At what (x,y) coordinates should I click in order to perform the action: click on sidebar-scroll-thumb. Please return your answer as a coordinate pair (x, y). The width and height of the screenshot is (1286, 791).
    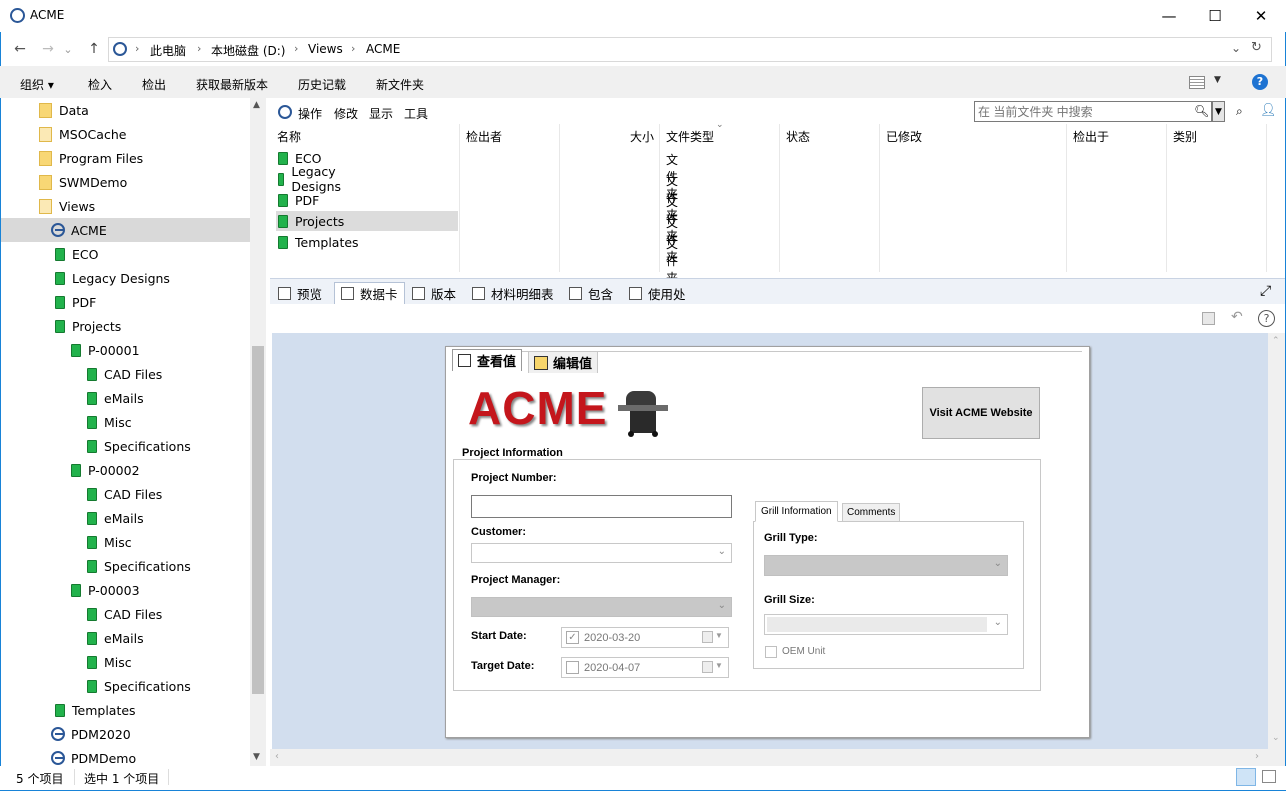
    Looking at the image, I should click on (258, 520).